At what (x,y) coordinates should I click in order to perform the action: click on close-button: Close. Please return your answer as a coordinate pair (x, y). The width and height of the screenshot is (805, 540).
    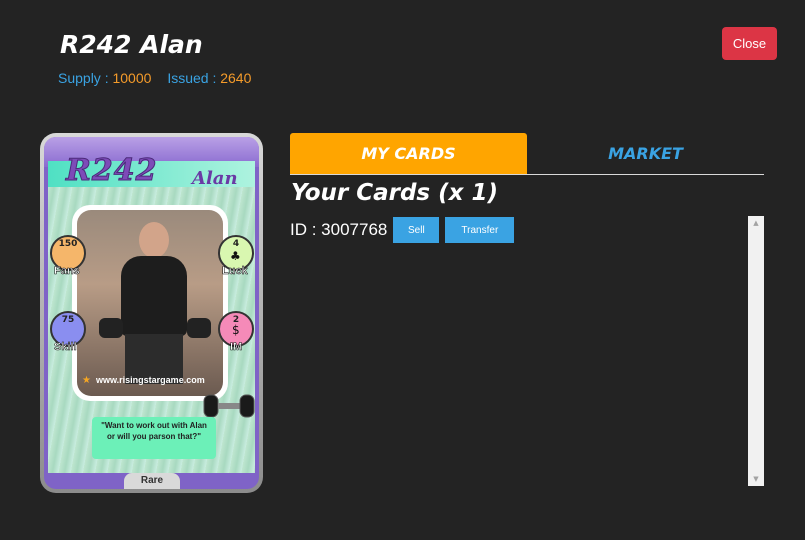
    Looking at the image, I should click on (749, 43).